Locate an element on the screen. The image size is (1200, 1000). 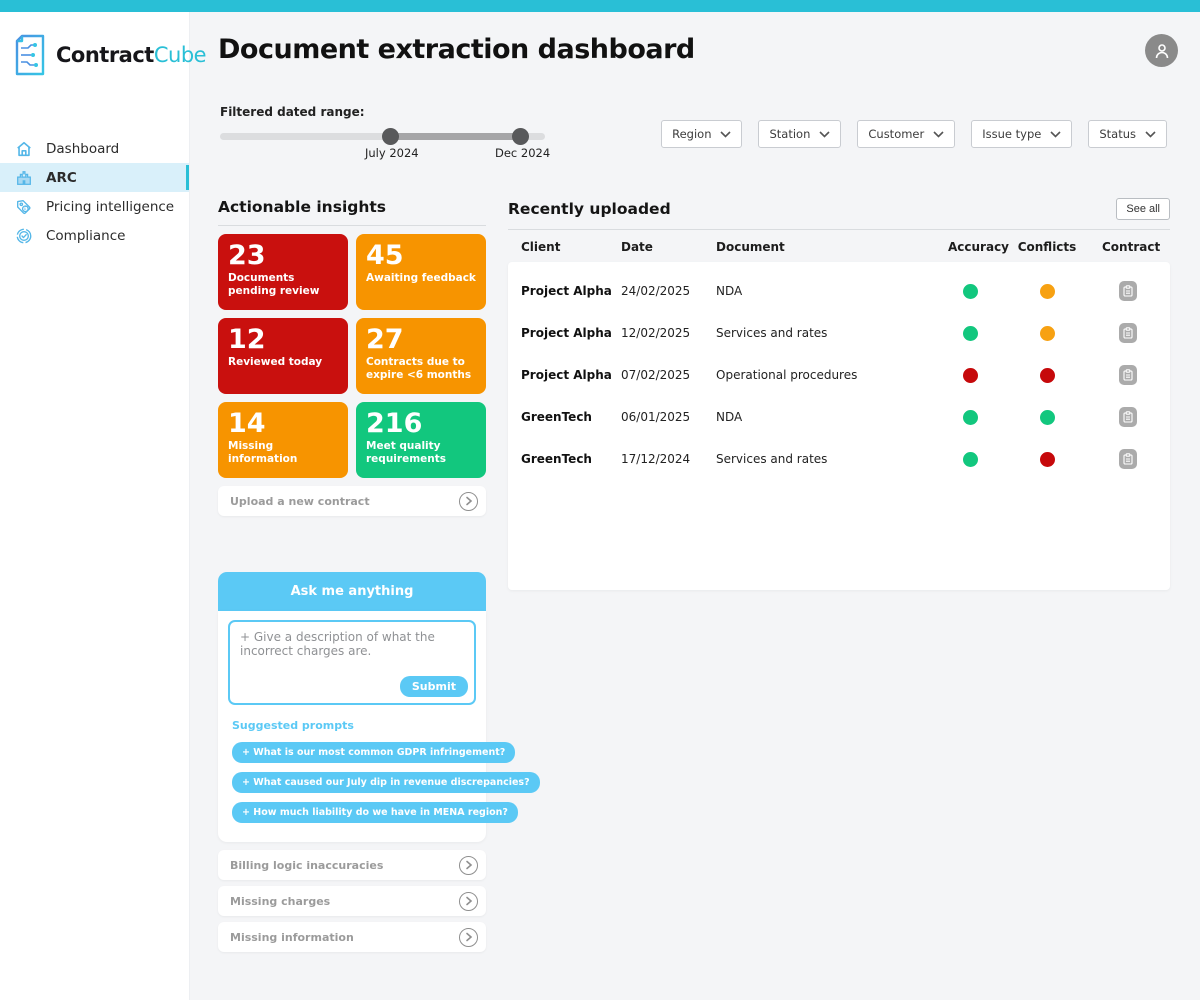
dropdown-customer: Customer is located at coordinates (906, 134).